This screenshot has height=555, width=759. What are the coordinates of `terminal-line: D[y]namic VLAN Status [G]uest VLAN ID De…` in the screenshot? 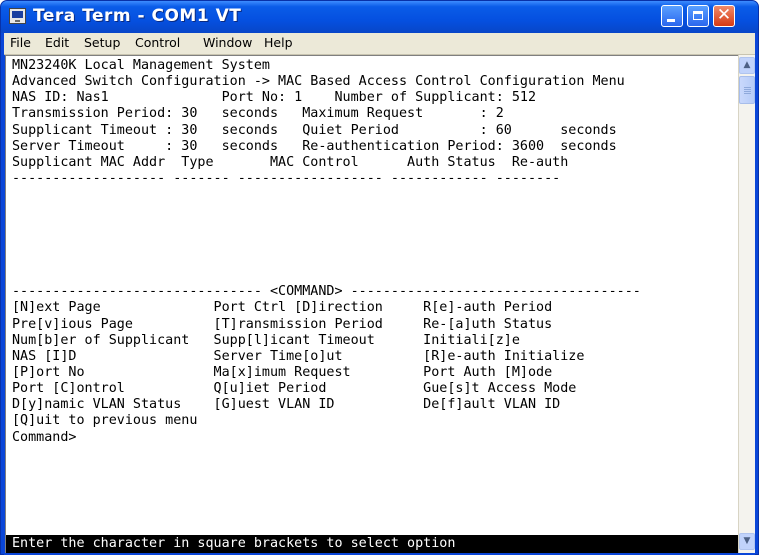 It's located at (286, 405).